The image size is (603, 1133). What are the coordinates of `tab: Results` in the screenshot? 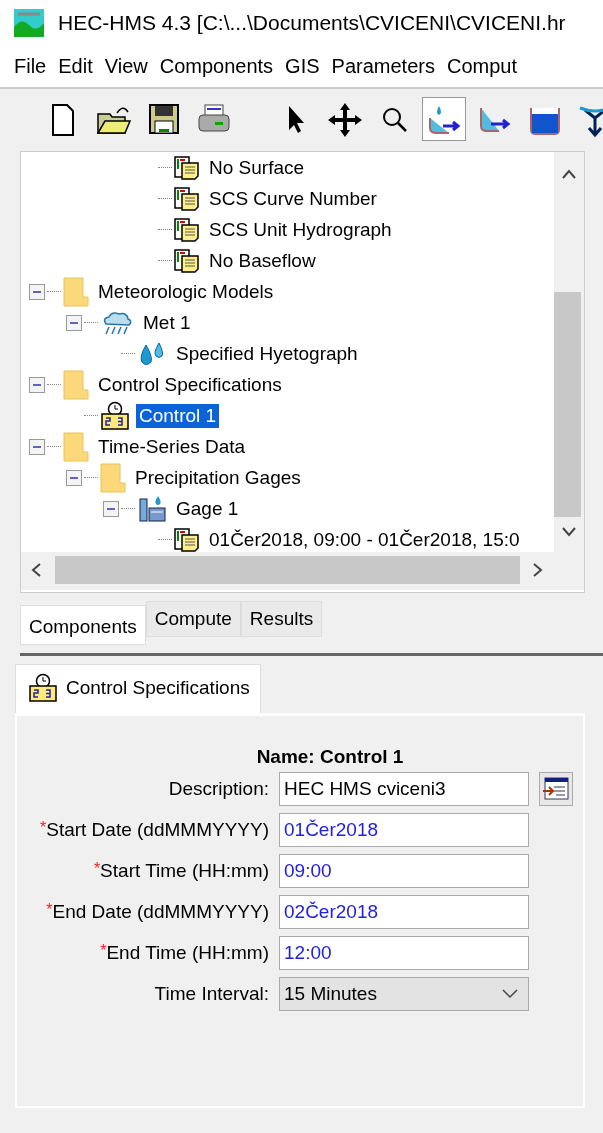 It's located at (281, 619).